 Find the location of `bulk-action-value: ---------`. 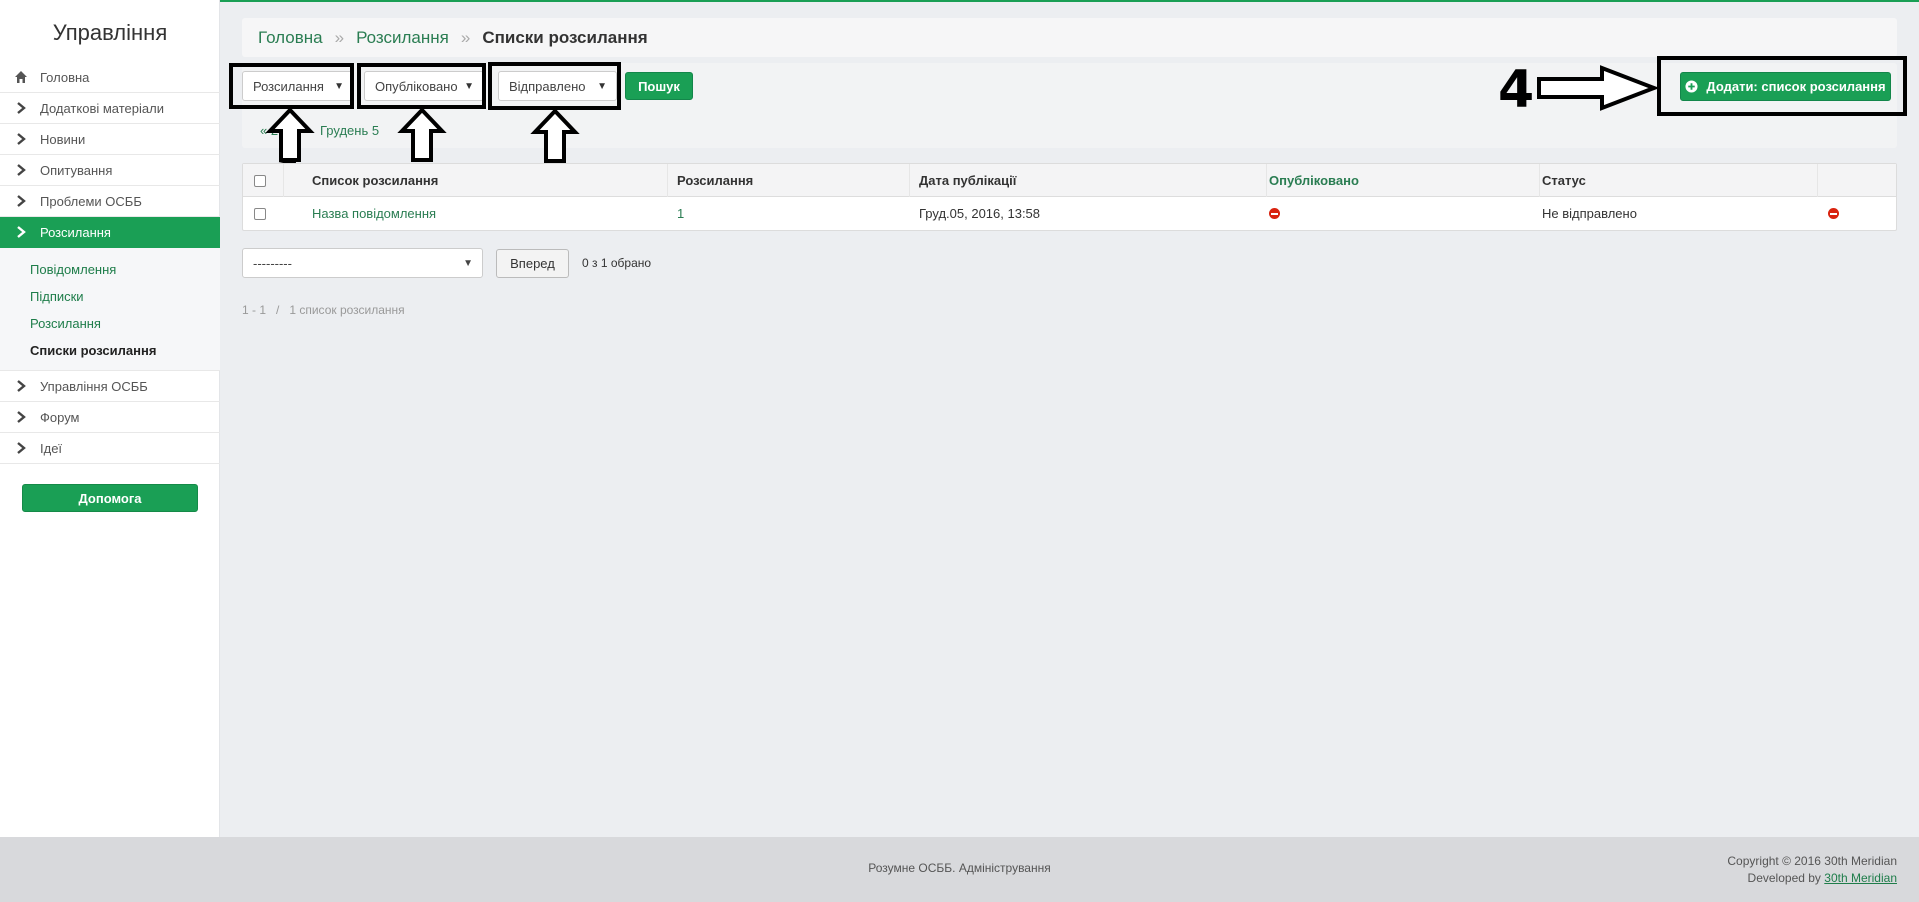

bulk-action-value: --------- is located at coordinates (272, 263).